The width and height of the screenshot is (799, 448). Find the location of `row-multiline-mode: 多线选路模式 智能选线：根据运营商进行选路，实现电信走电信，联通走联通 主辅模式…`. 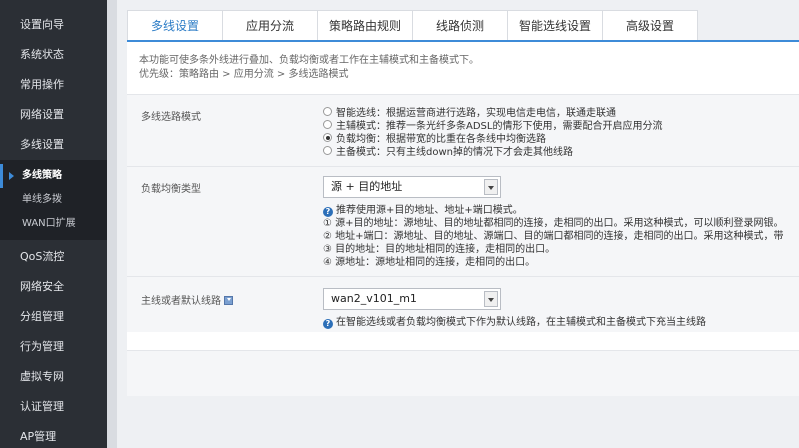

row-multiline-mode: 多线选路模式 智能选线：根据运营商进行选路，实现电信走电信，联通走联通 主辅模式… is located at coordinates (463, 130).